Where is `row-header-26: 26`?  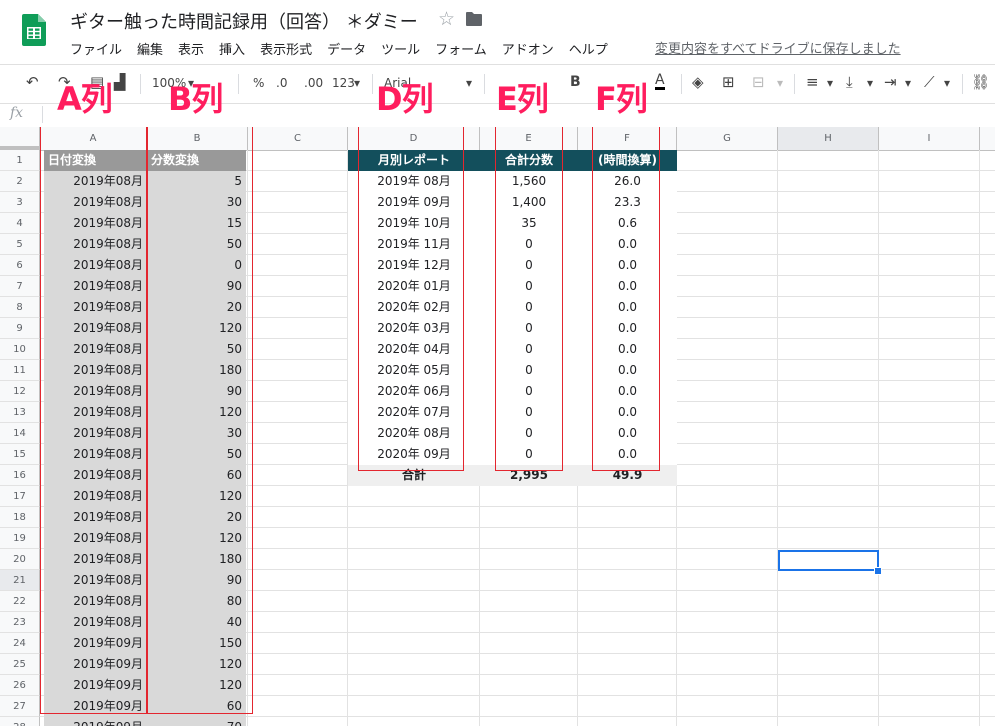
row-header-26: 26 is located at coordinates (20, 685).